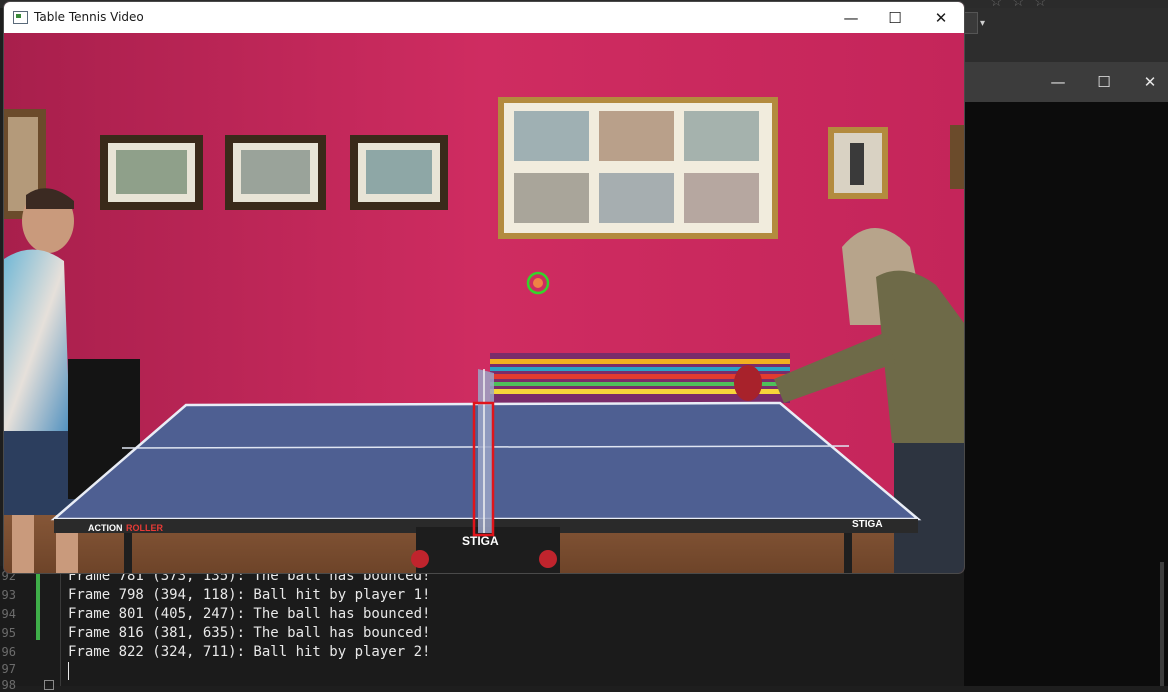 This screenshot has height=692, width=1168. I want to click on ball, so click(538, 283).